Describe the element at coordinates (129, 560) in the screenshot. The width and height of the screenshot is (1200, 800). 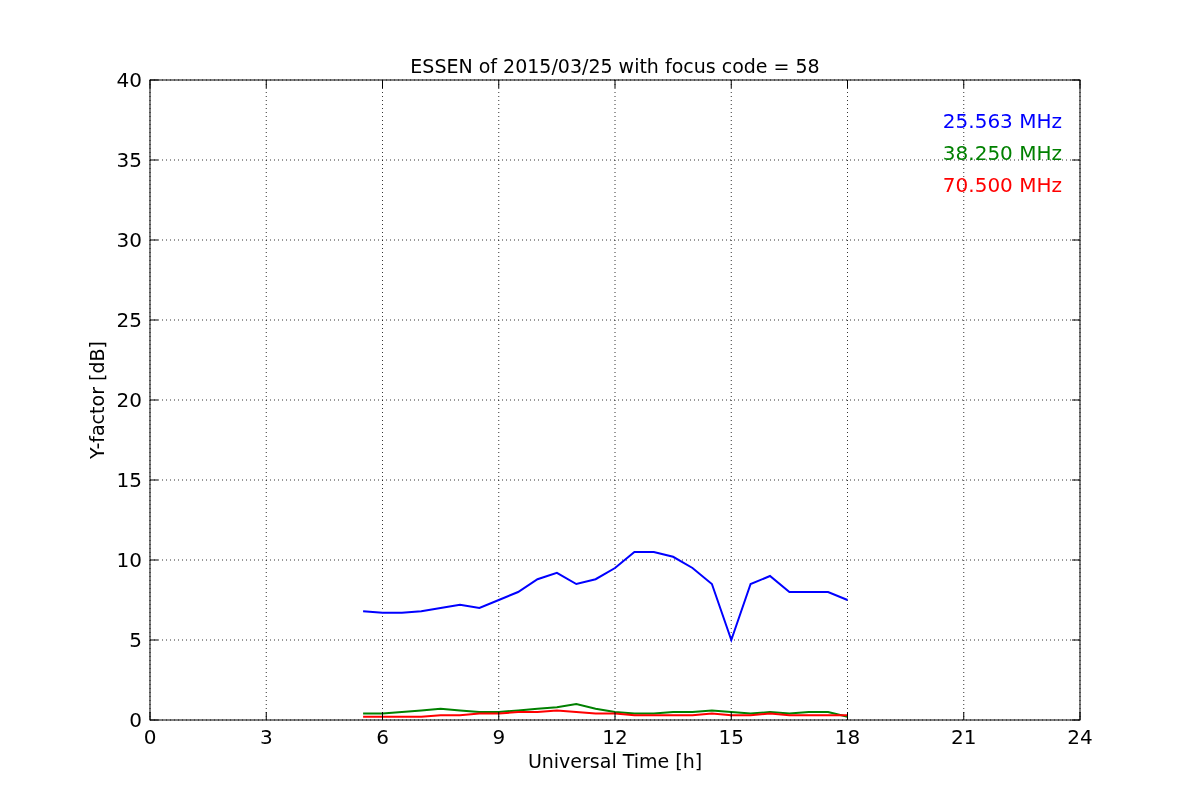
I see `tick-label: 10` at that location.